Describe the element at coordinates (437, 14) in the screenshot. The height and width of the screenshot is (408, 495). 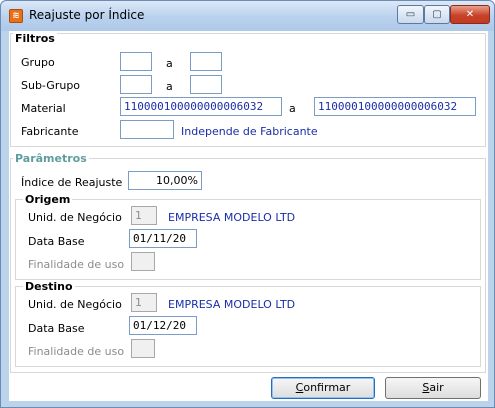
I see `maximize-button: ▢` at that location.